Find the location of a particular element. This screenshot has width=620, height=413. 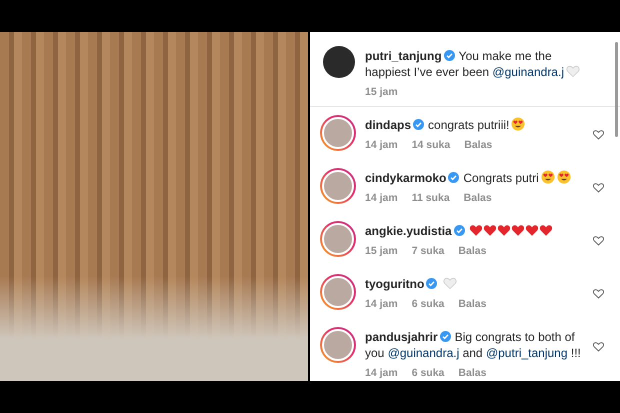

avatar is located at coordinates (339, 62).